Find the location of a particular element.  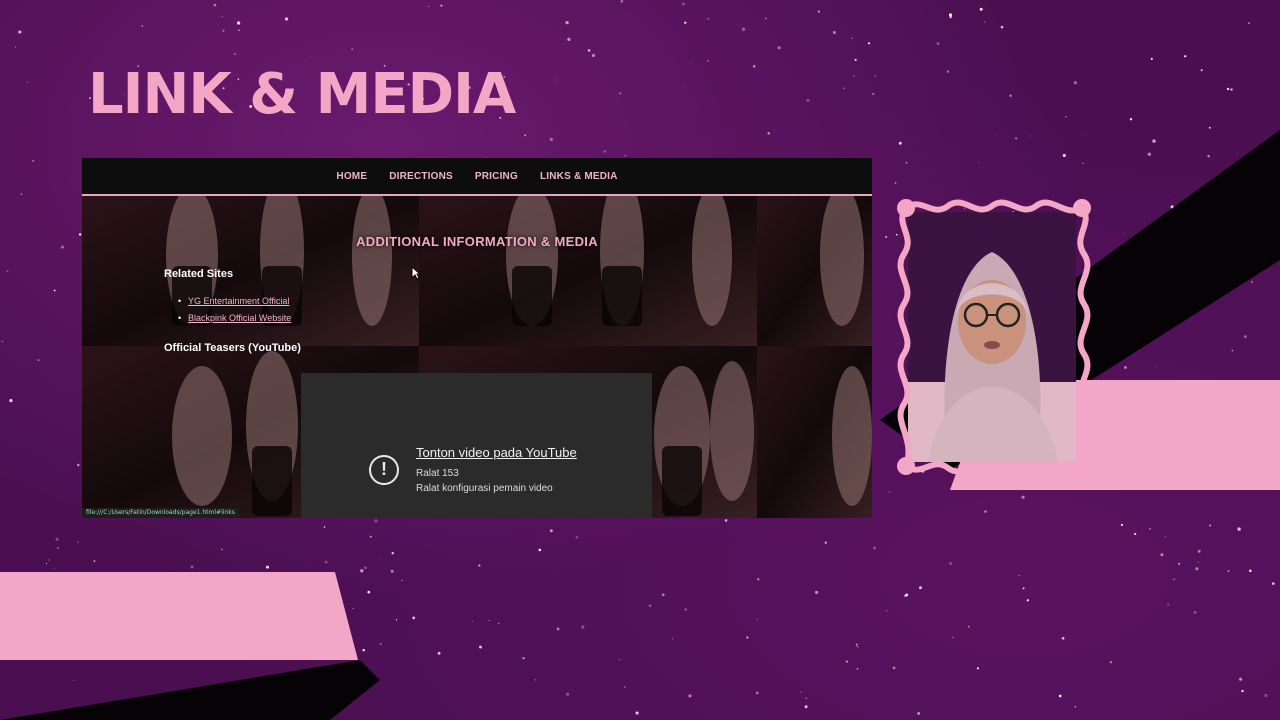

related-sites-heading: Related Sites is located at coordinates (199, 274).